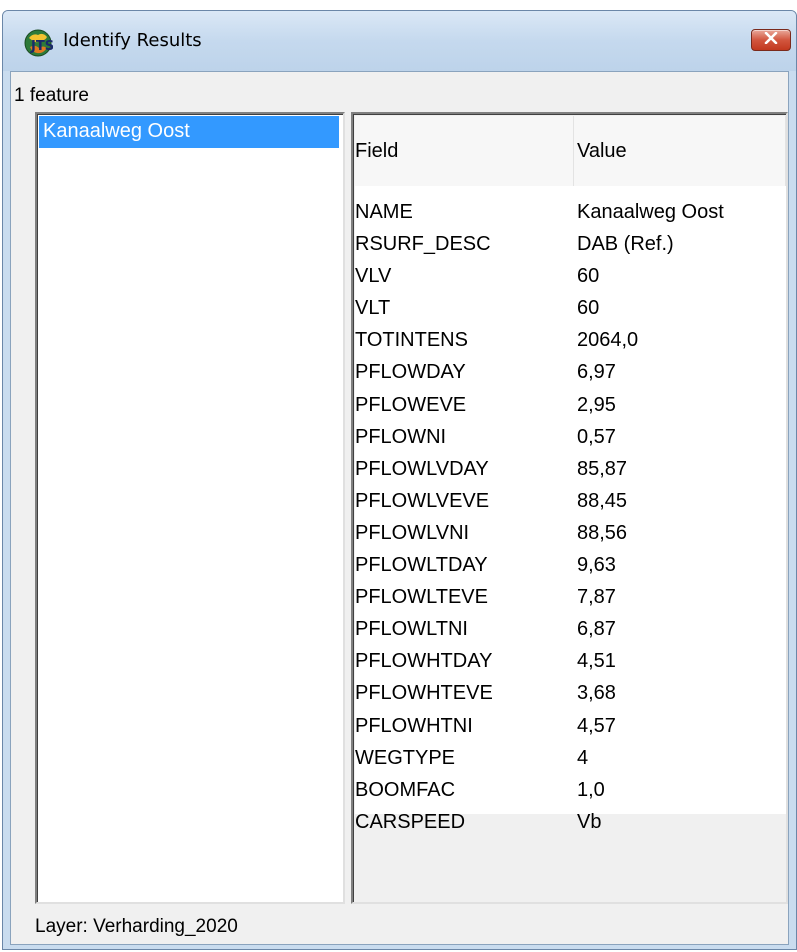 This screenshot has height=952, width=797. Describe the element at coordinates (399, 41) in the screenshot. I see `title-bar: JTS Identify Results` at that location.